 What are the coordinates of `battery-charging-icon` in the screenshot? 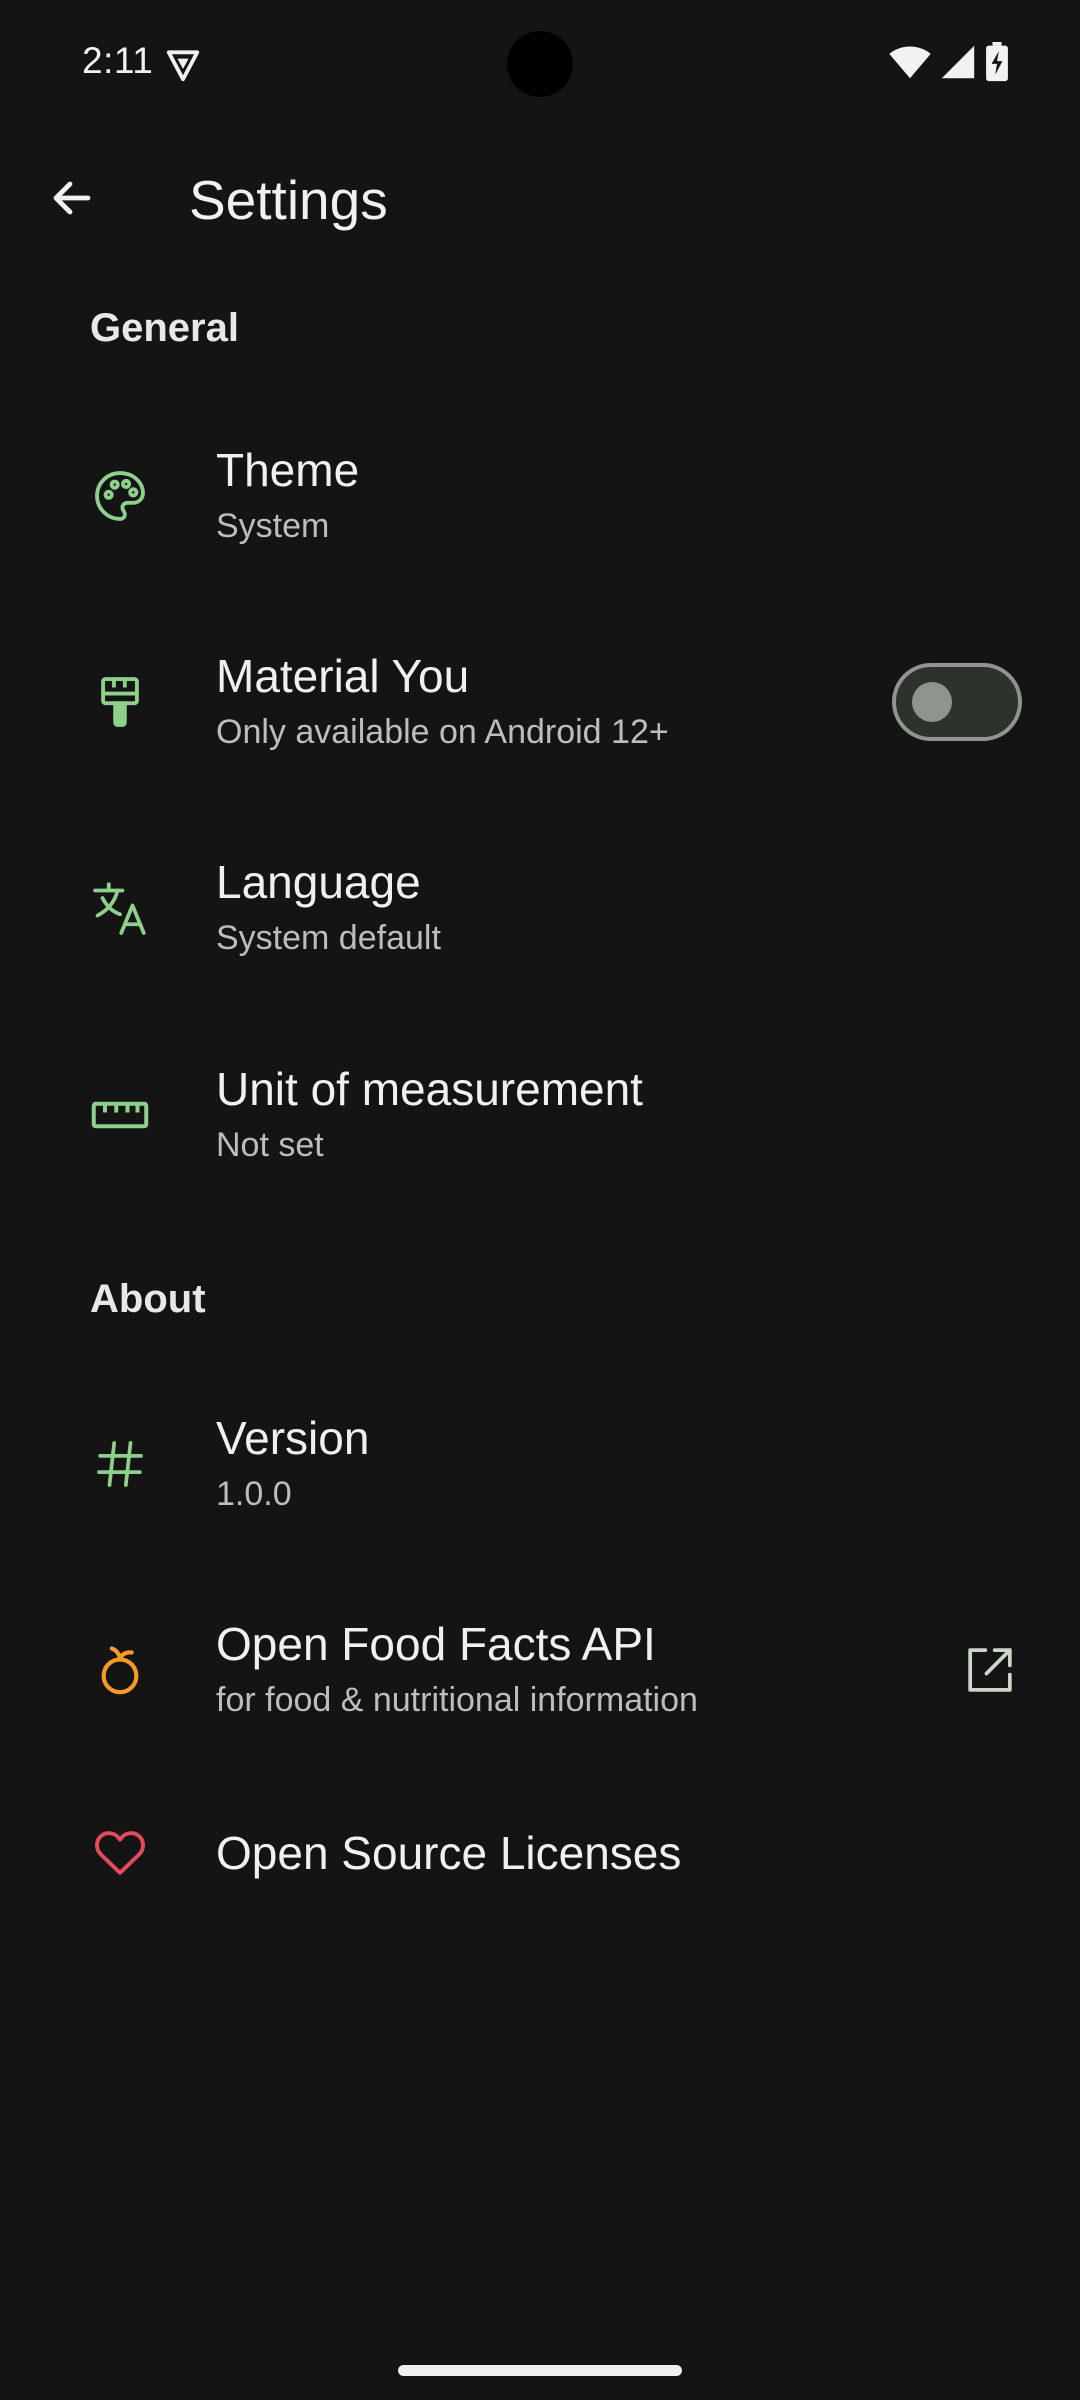 It's located at (997, 64).